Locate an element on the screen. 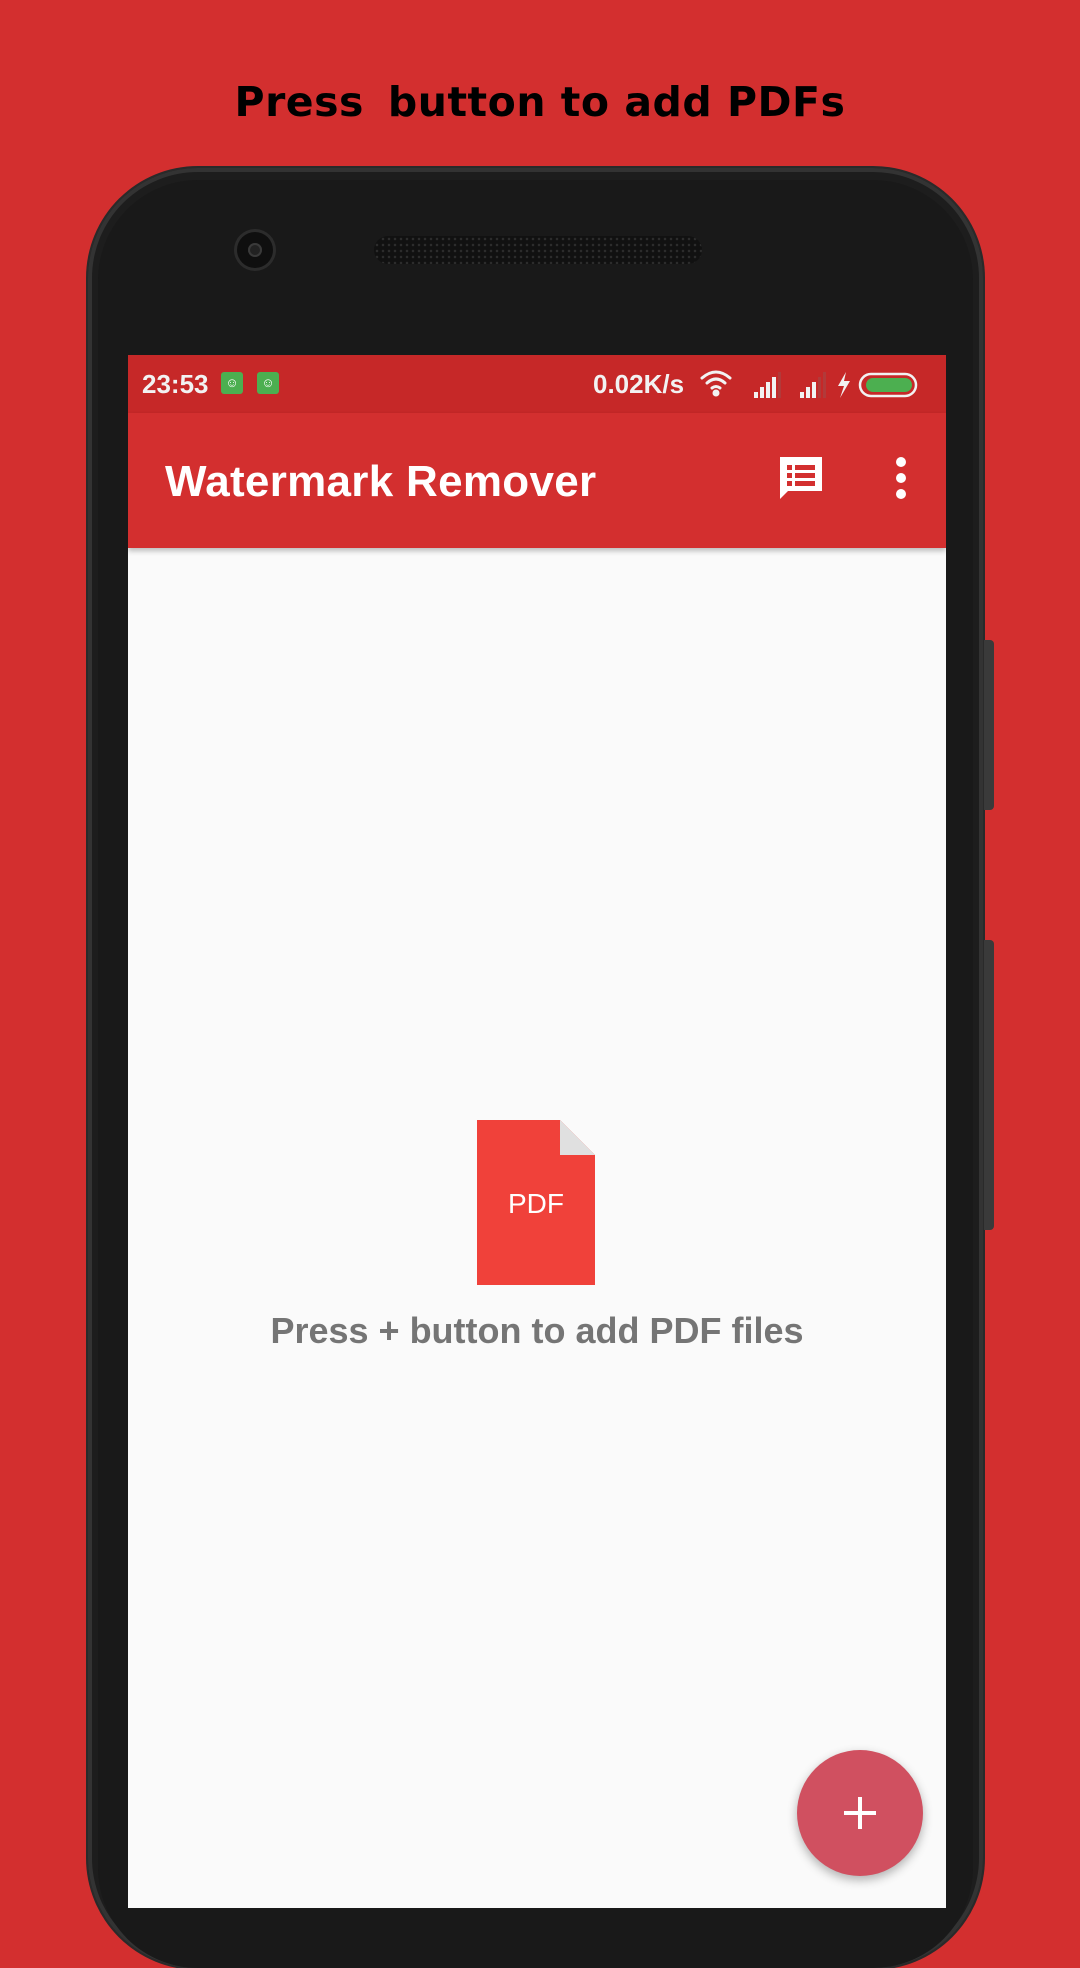 Image resolution: width=1080 pixels, height=1968 pixels. status-icons is located at coordinates (809, 384).